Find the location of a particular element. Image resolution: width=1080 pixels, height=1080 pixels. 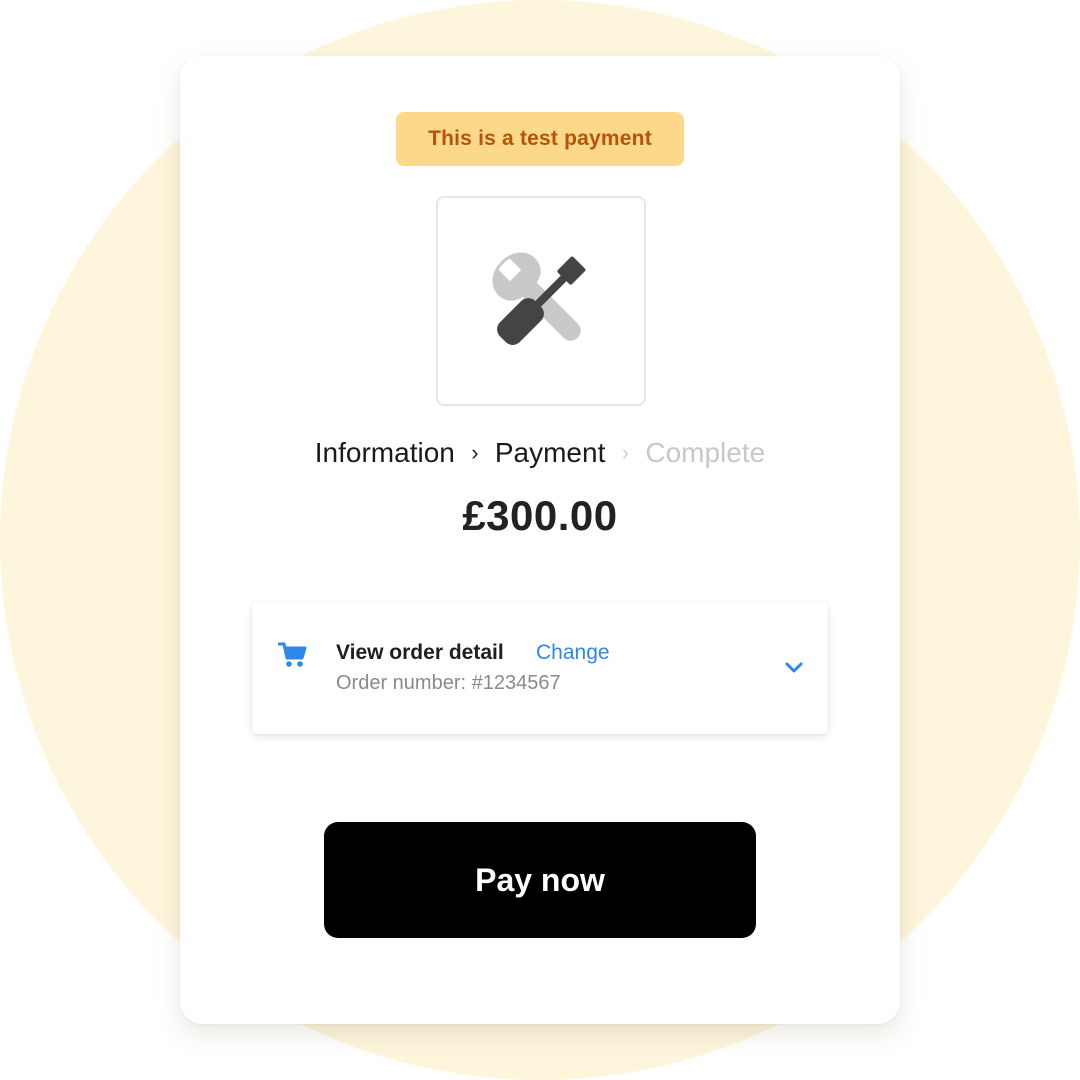

tools-icon is located at coordinates (539, 298).